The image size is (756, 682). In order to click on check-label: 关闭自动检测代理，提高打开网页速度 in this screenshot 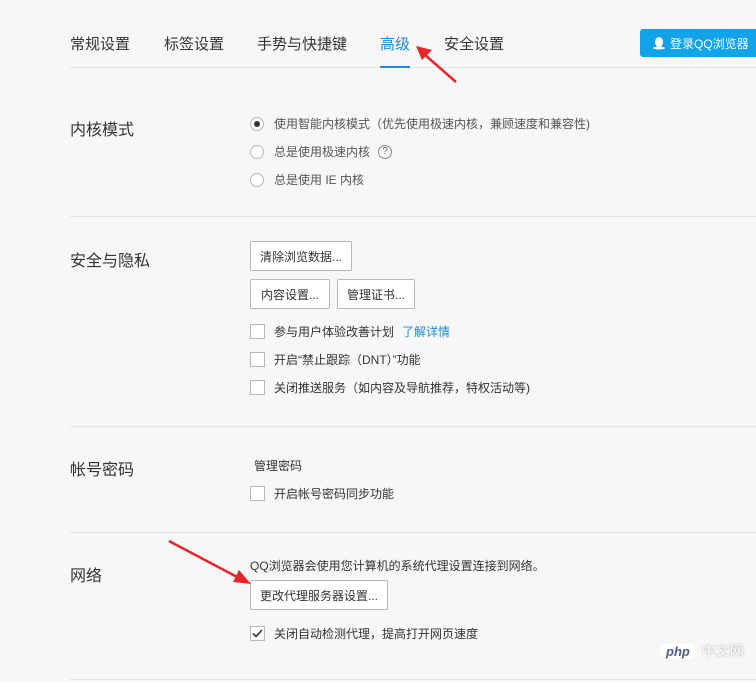, I will do `click(376, 634)`.